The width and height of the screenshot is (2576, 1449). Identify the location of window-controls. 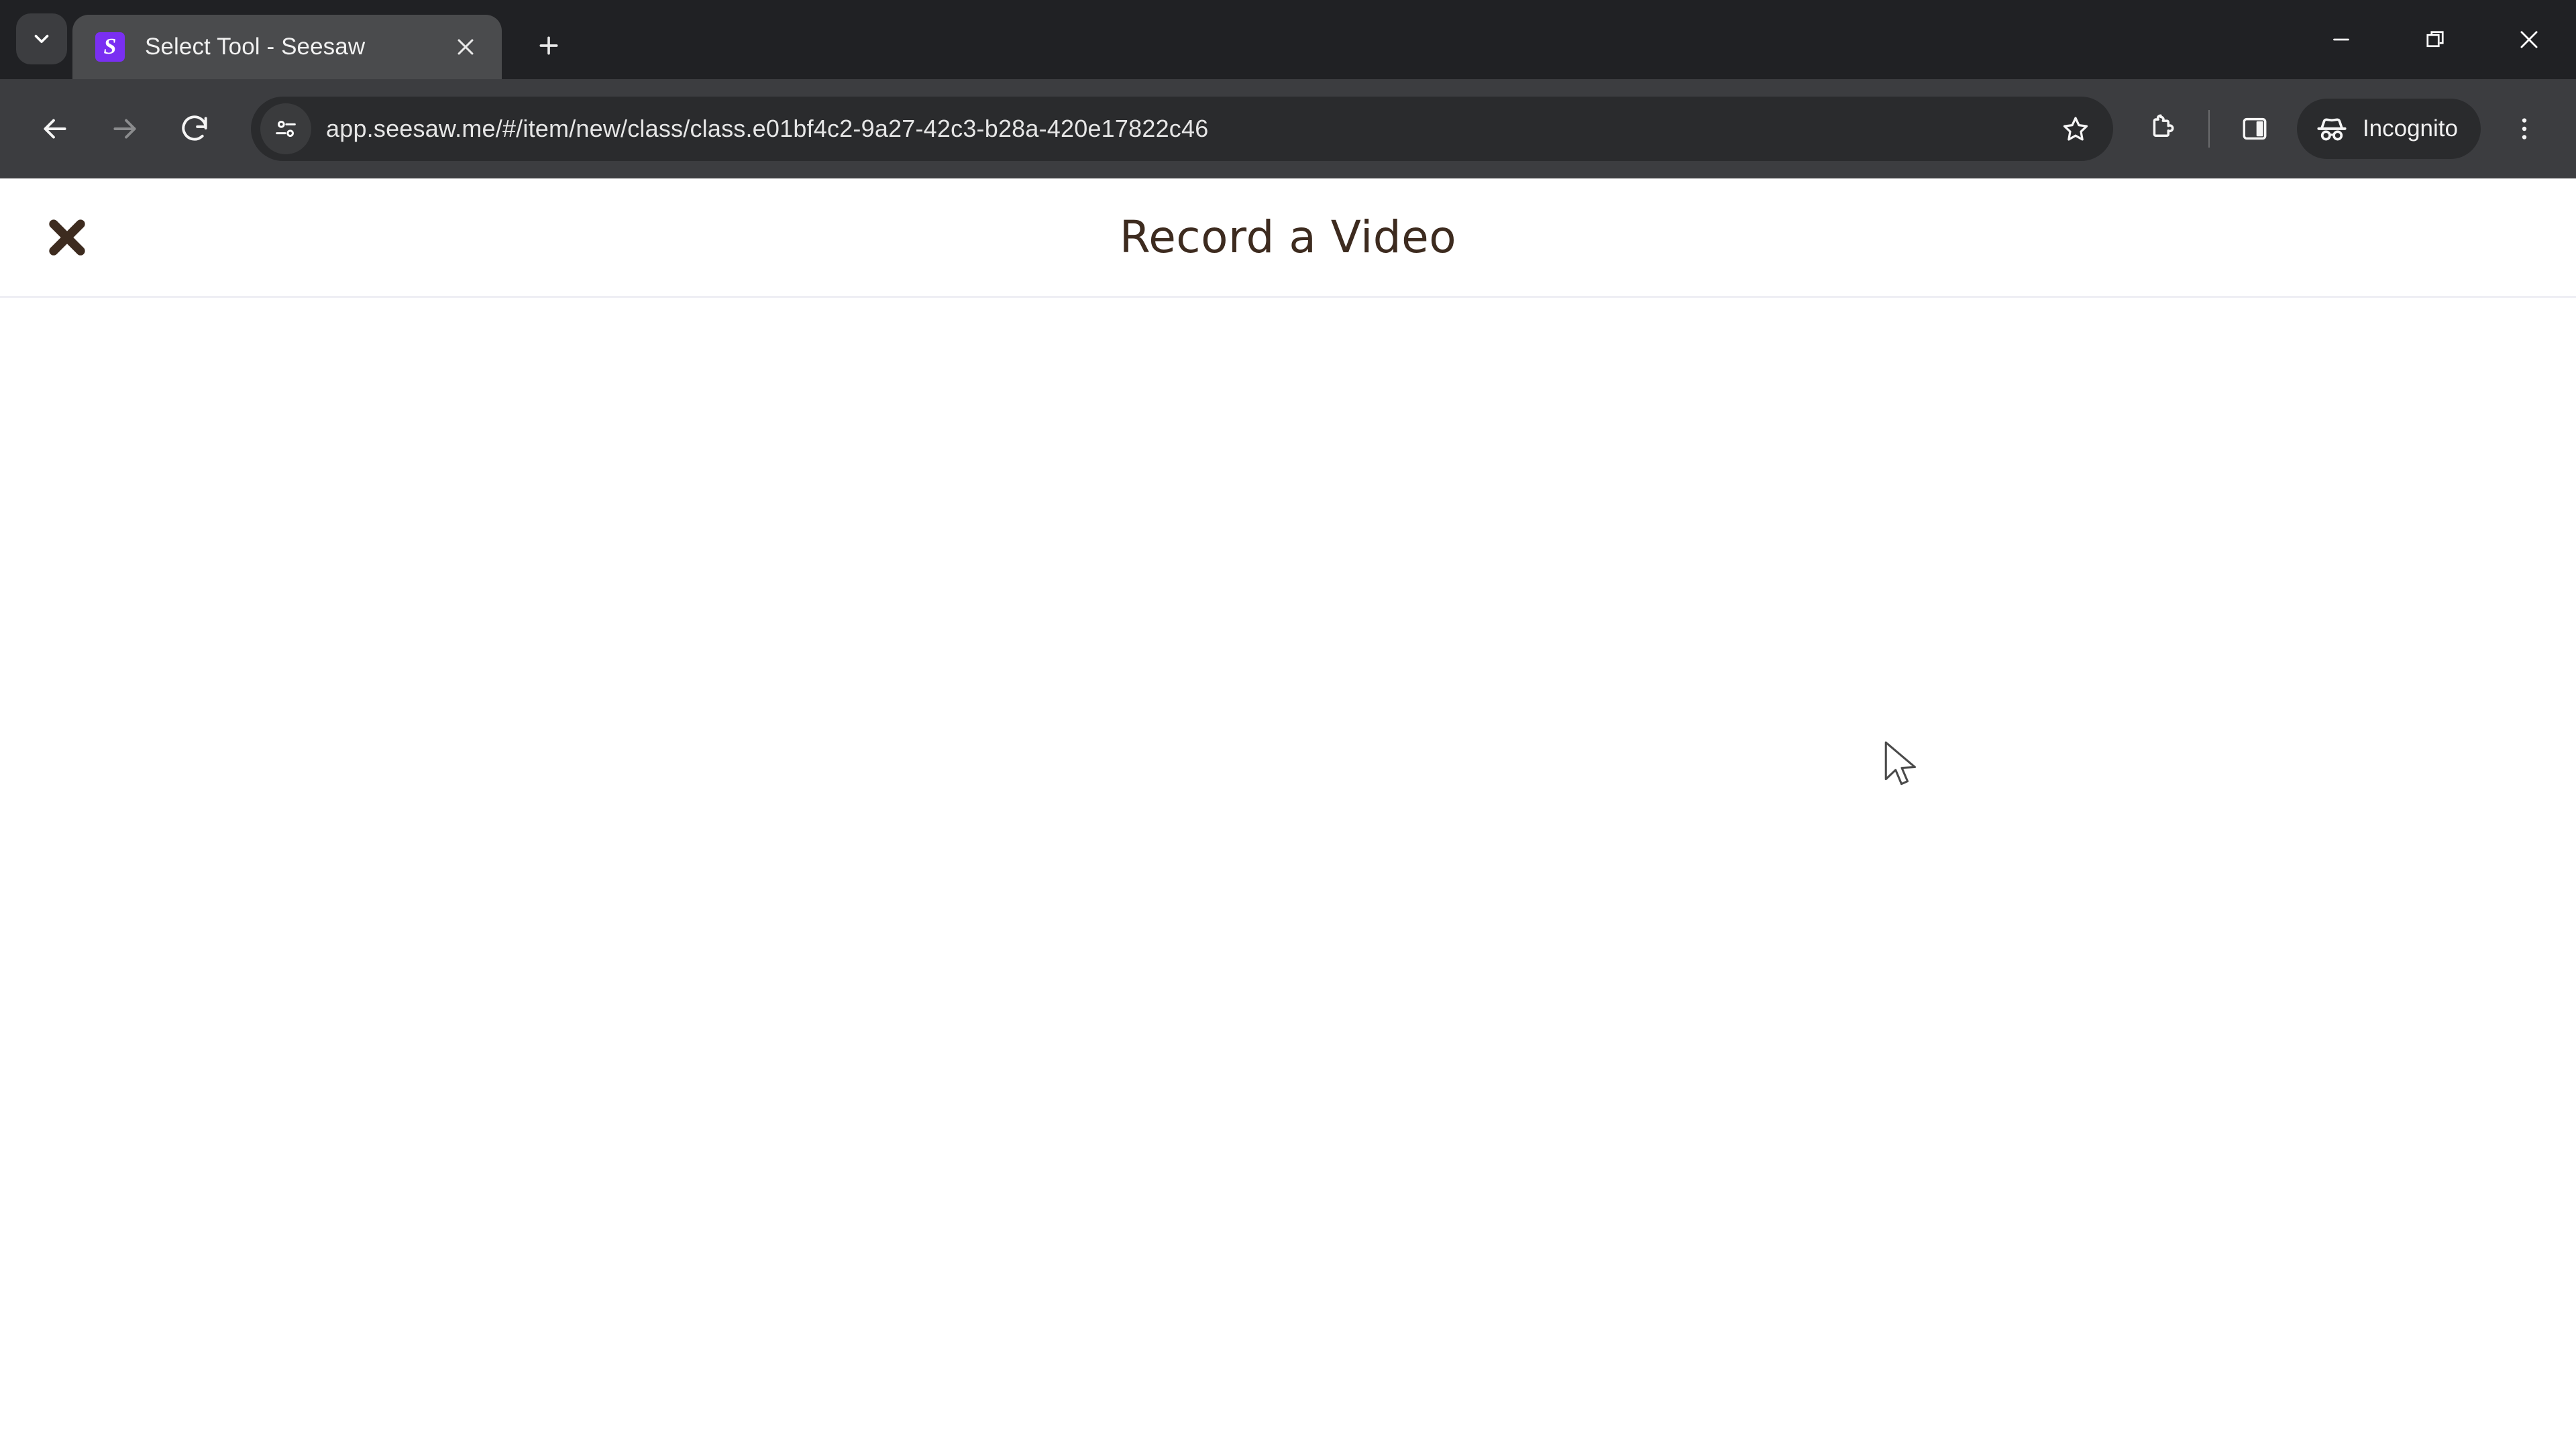
(2435, 39).